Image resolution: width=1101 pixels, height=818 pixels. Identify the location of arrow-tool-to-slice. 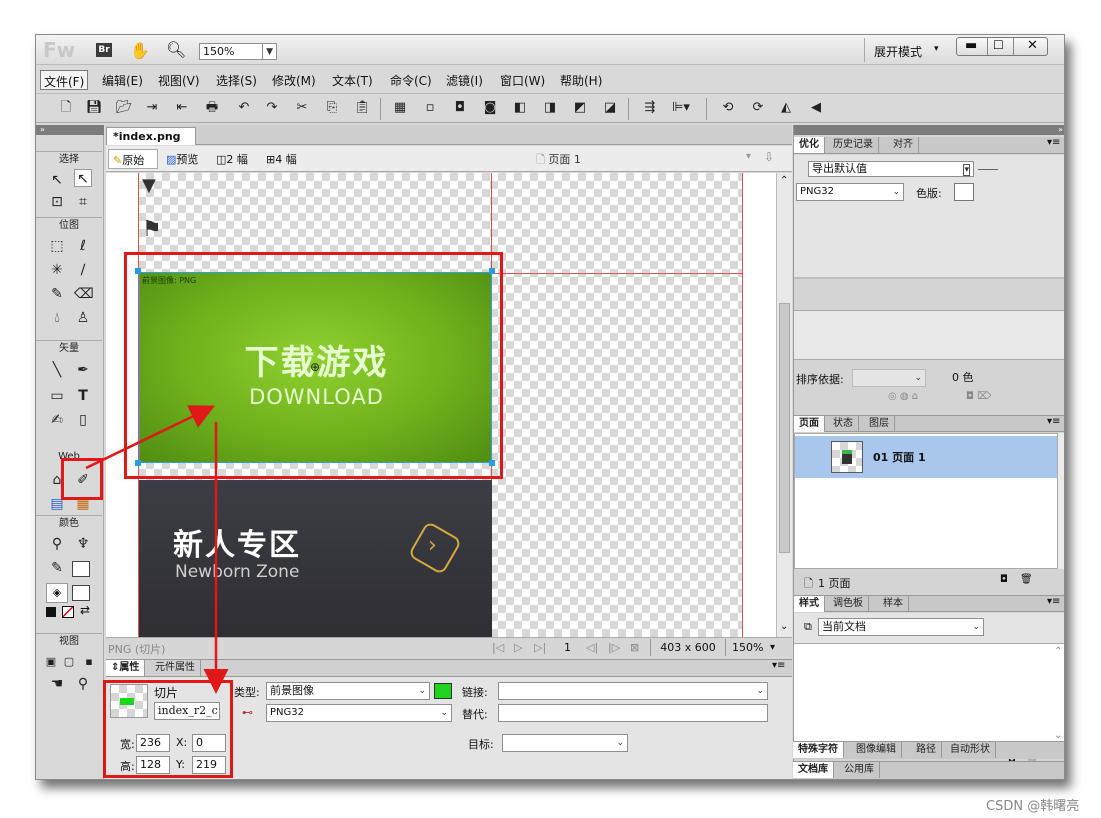
(150, 437).